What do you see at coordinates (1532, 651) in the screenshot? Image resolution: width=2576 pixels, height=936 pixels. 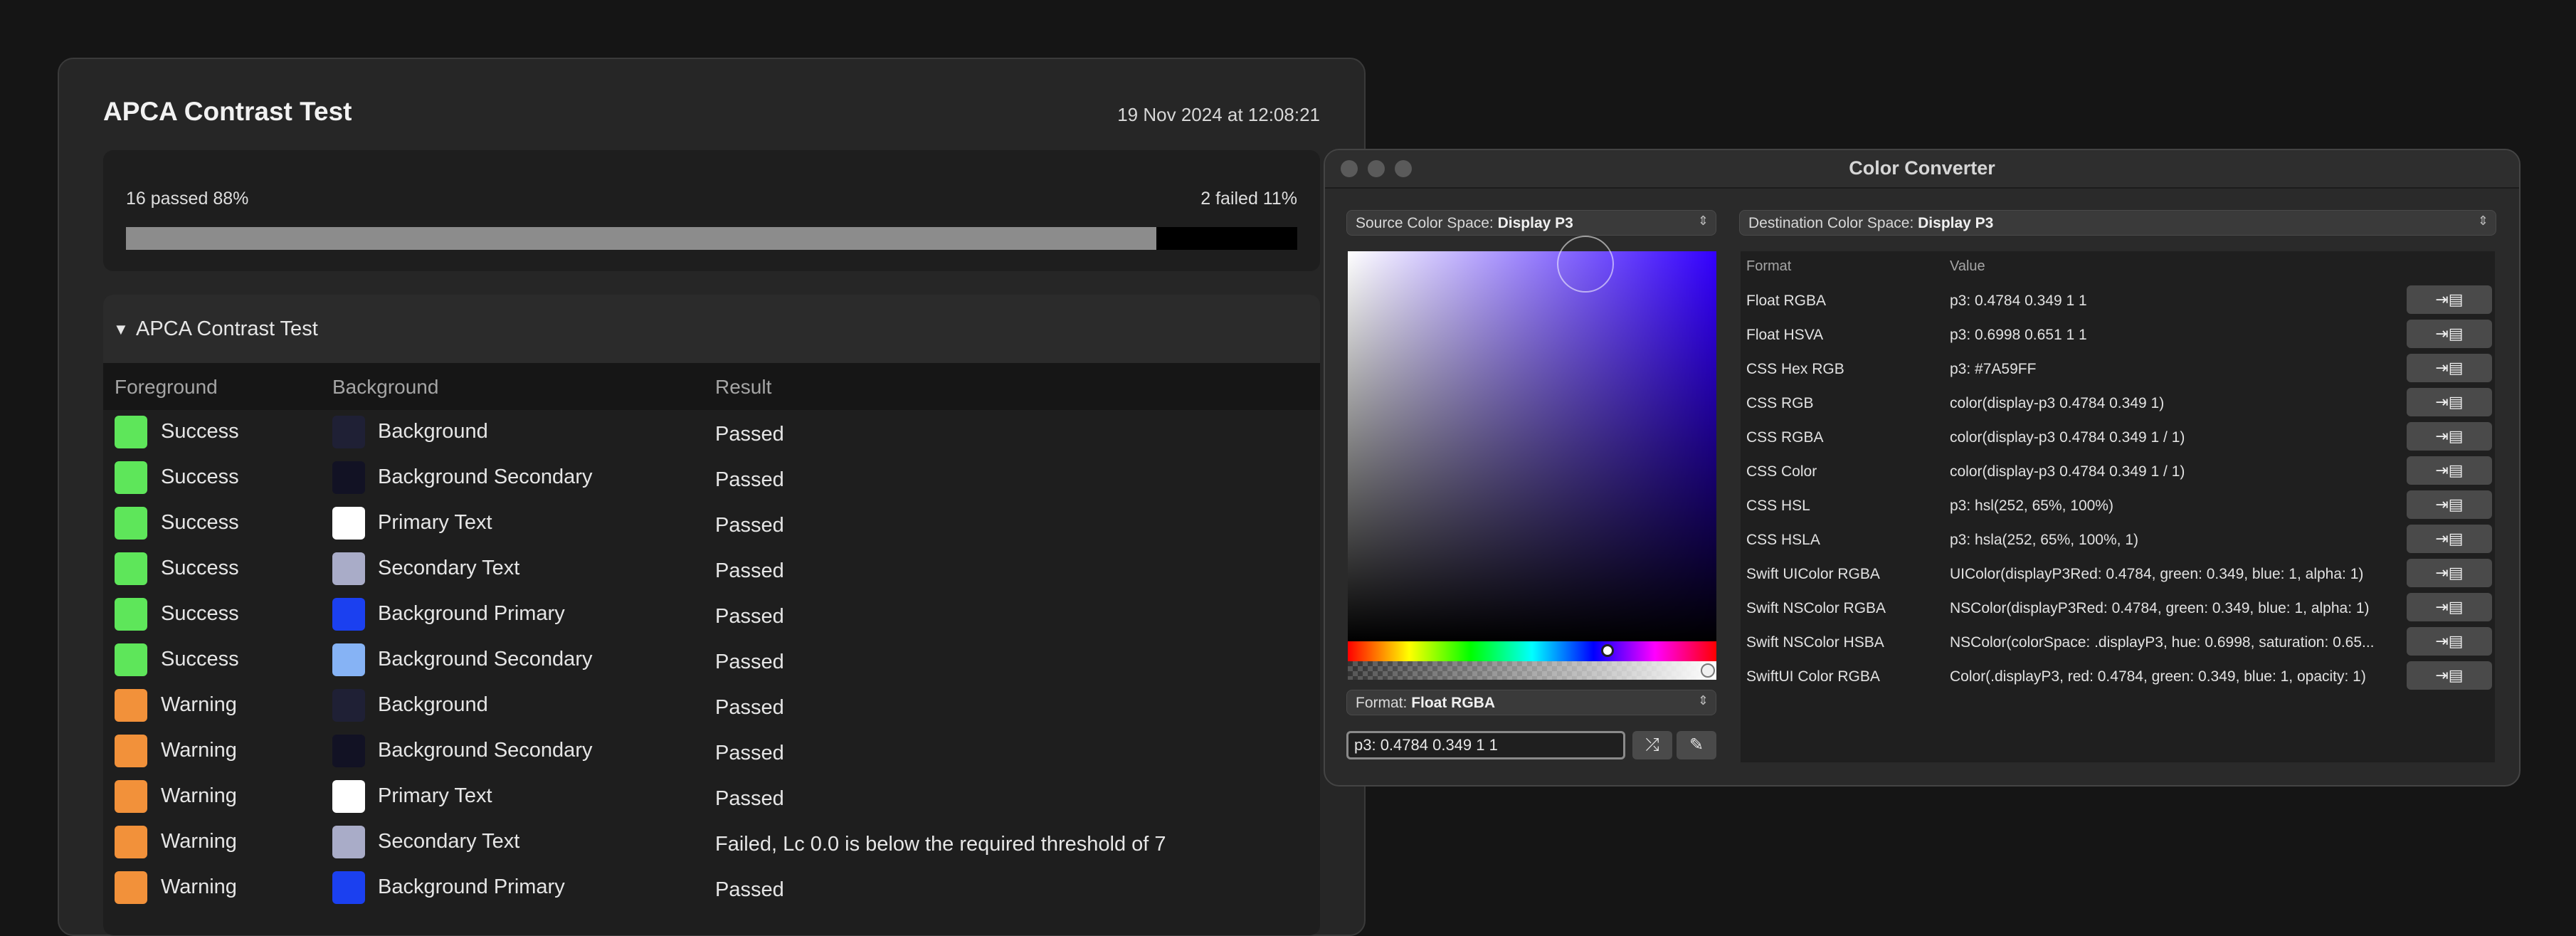 I see `hue-slider` at bounding box center [1532, 651].